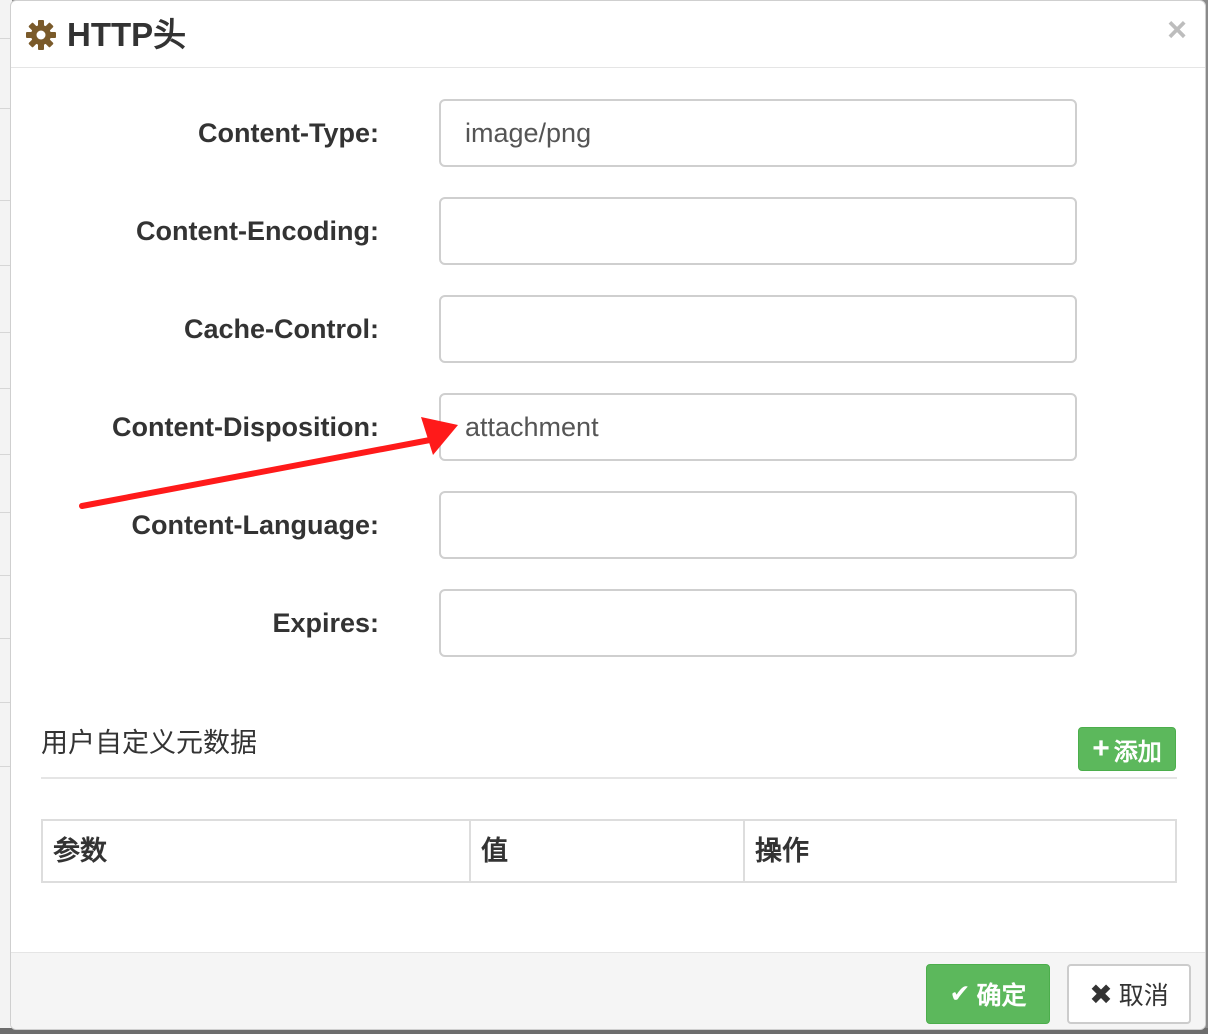  What do you see at coordinates (609, 778) in the screenshot?
I see `section-divider` at bounding box center [609, 778].